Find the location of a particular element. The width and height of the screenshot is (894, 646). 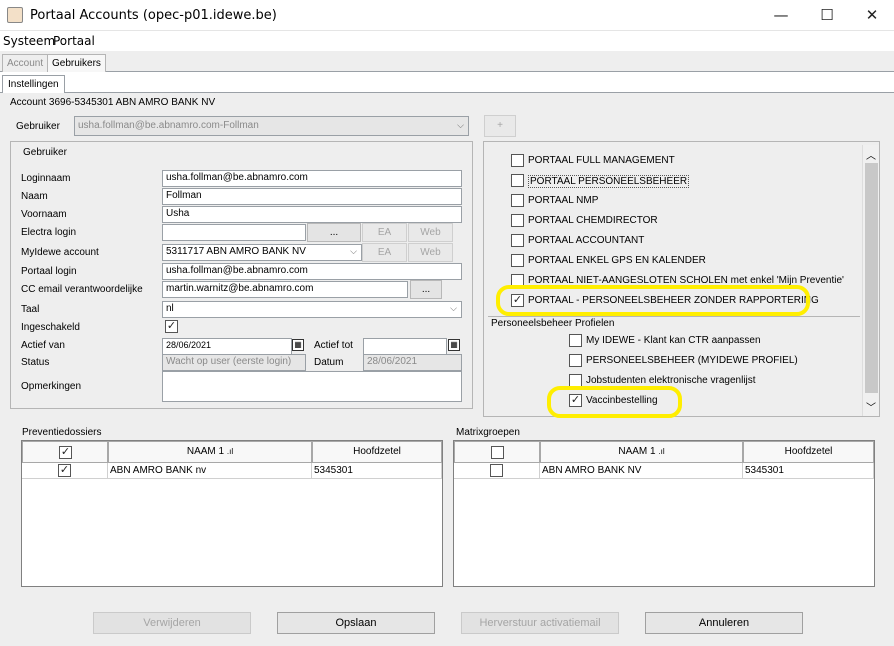

menu-systeem: Systeem is located at coordinates (29, 41).